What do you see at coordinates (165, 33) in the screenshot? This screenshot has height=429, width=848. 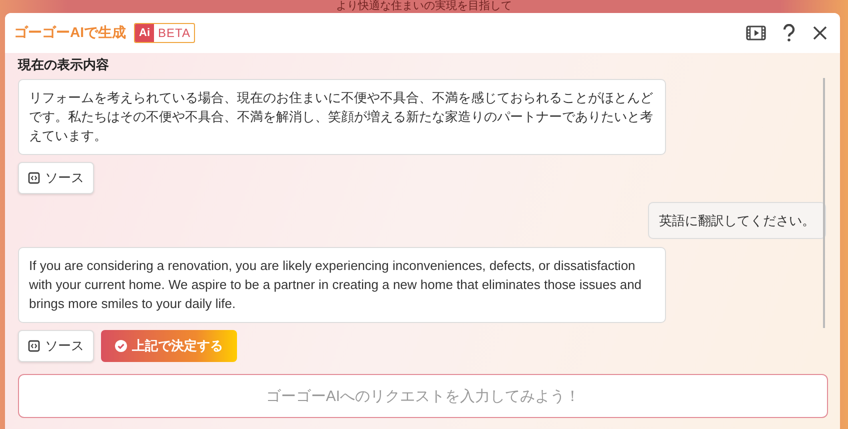 I see `beta-badge: Ai BETA` at bounding box center [165, 33].